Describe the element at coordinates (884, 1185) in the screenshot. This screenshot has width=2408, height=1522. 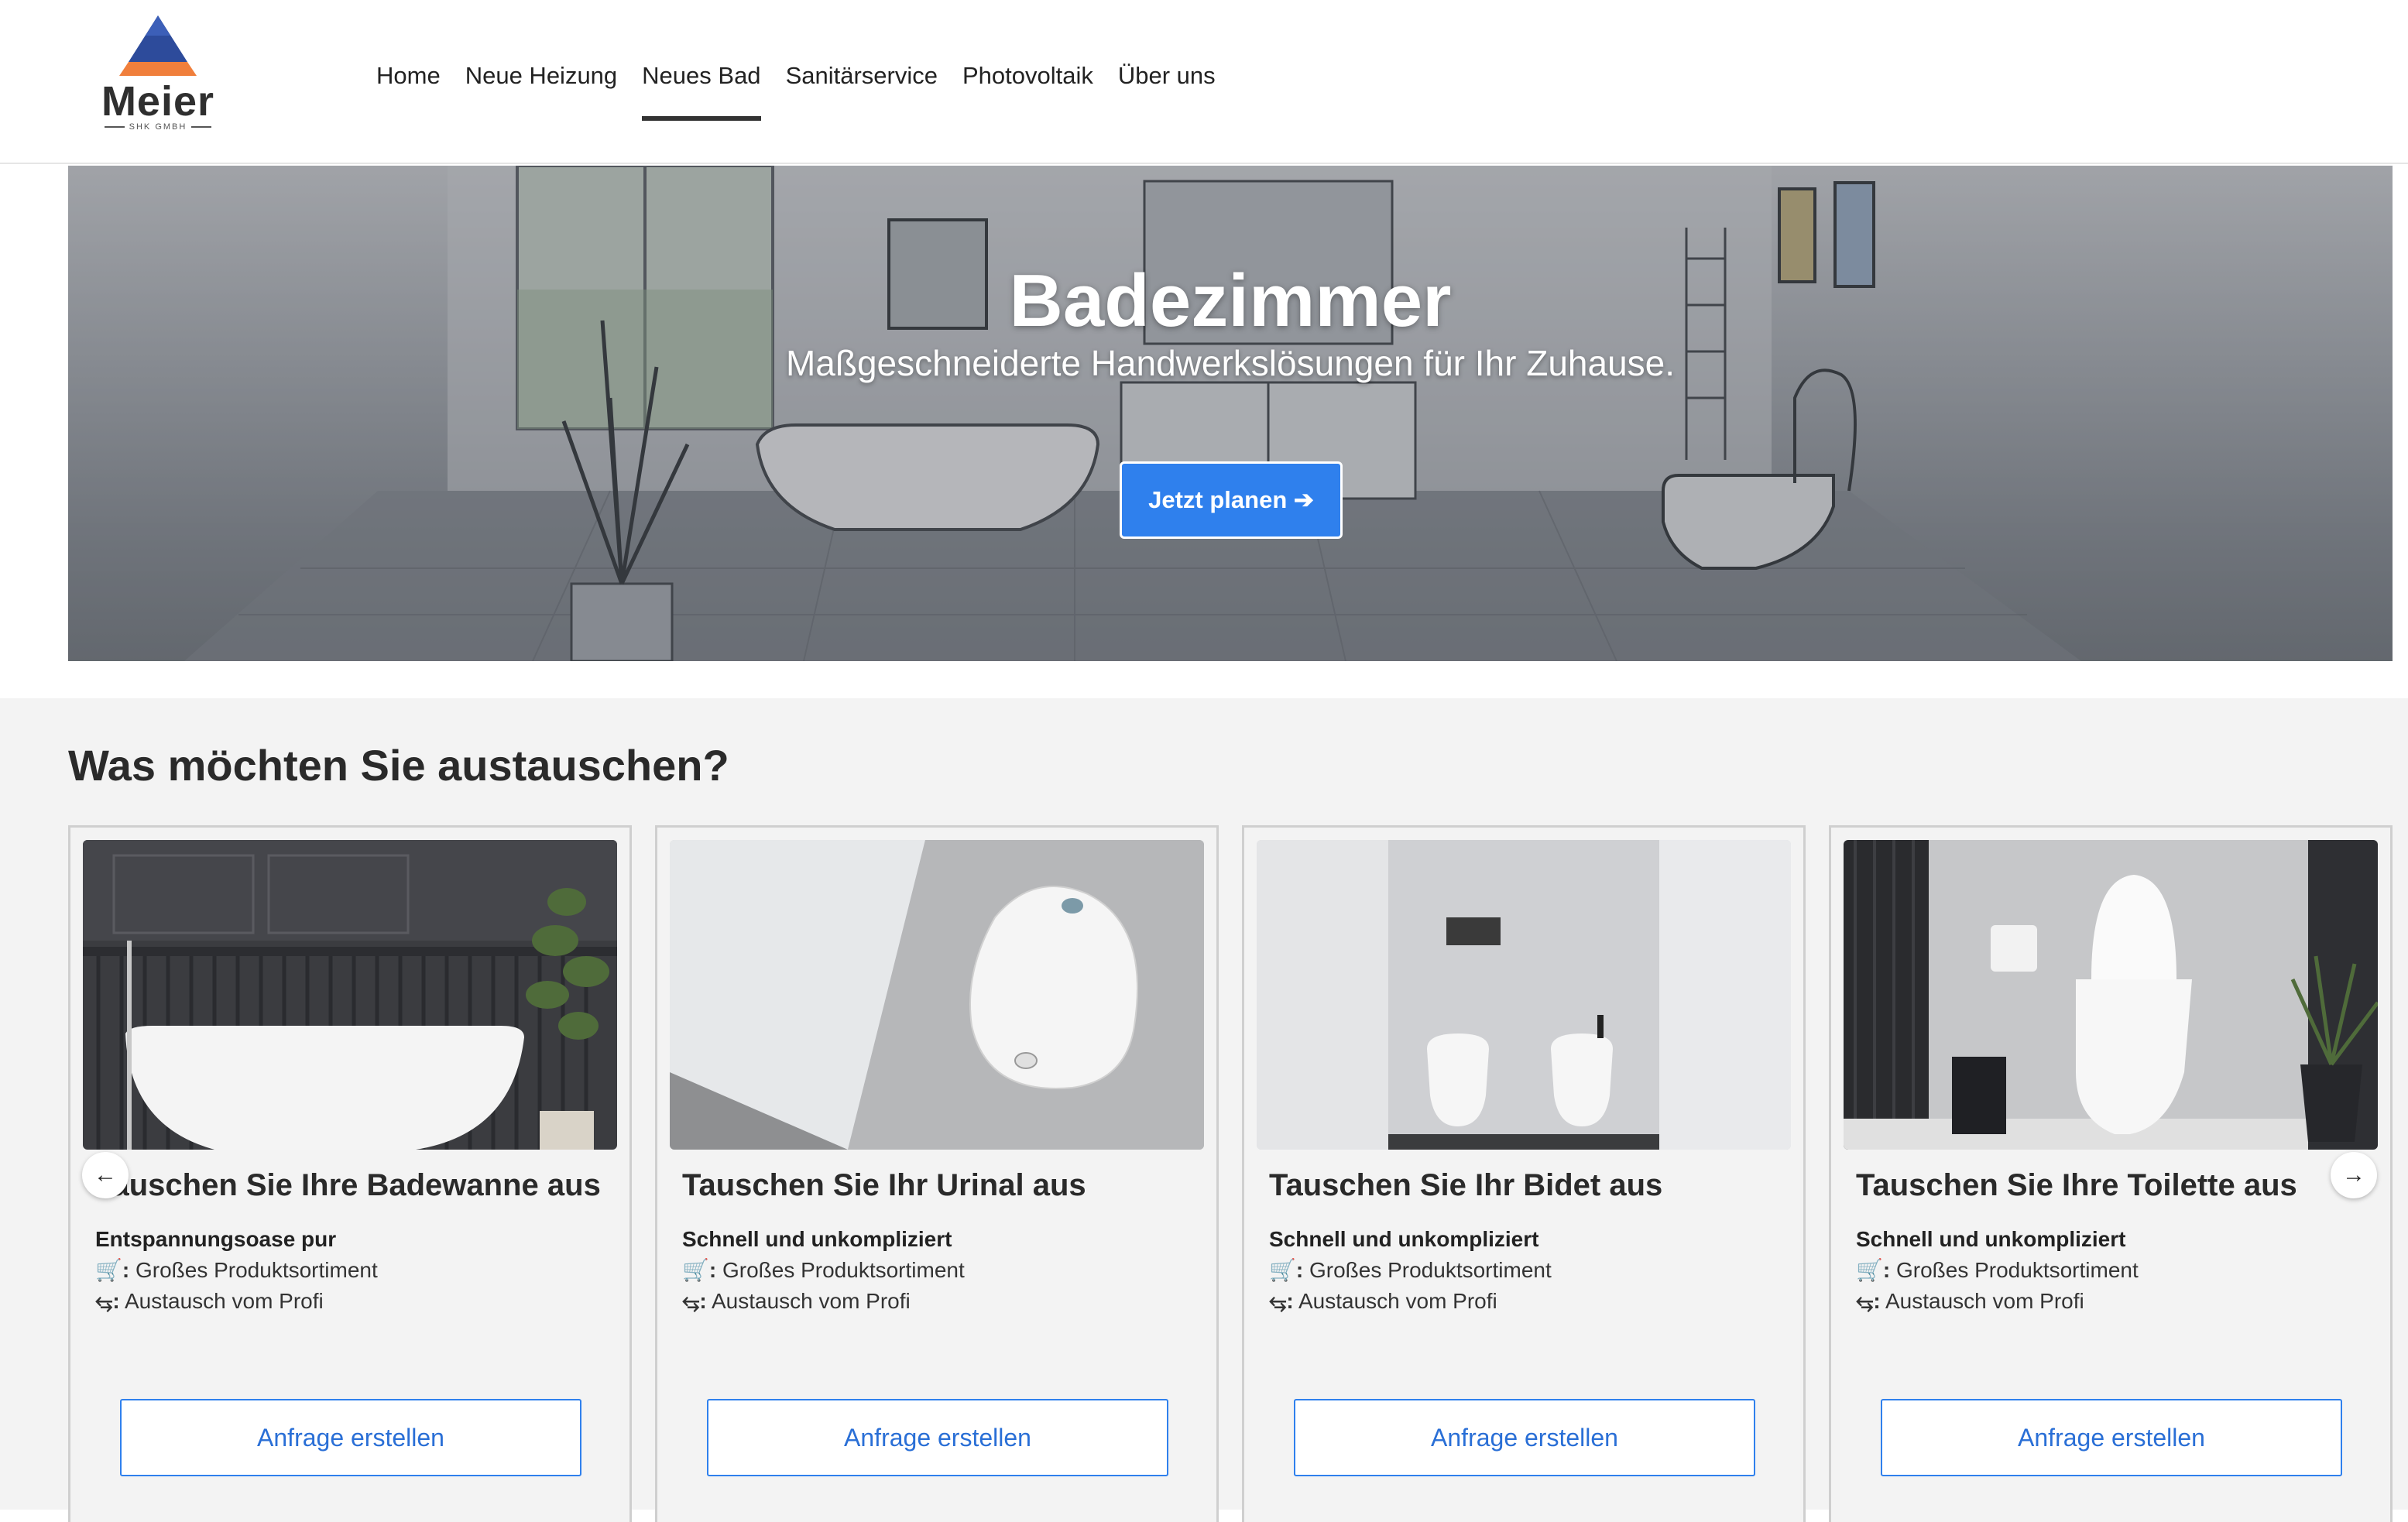
I see `card-title: Tauschen Sie Ihr Urinal aus` at that location.